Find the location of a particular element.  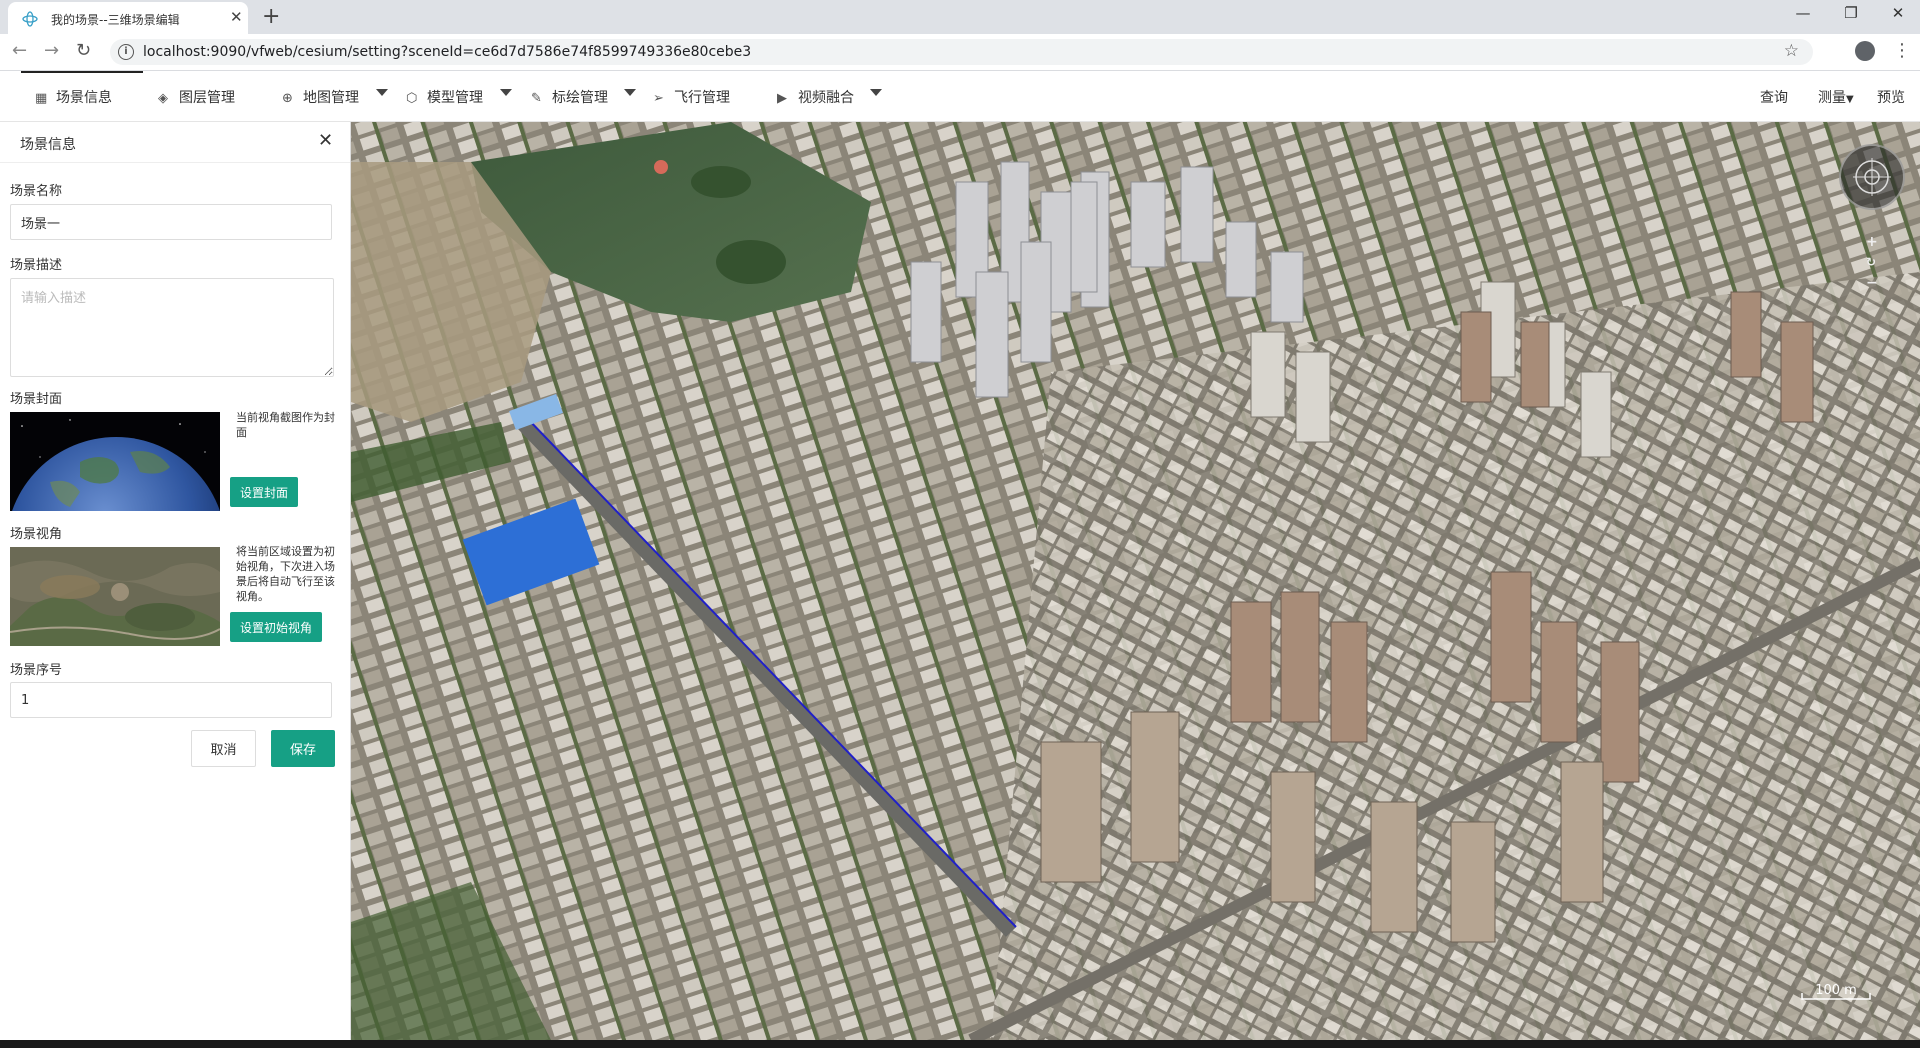

bookmark-star-icon: ☆ is located at coordinates (1791, 51).